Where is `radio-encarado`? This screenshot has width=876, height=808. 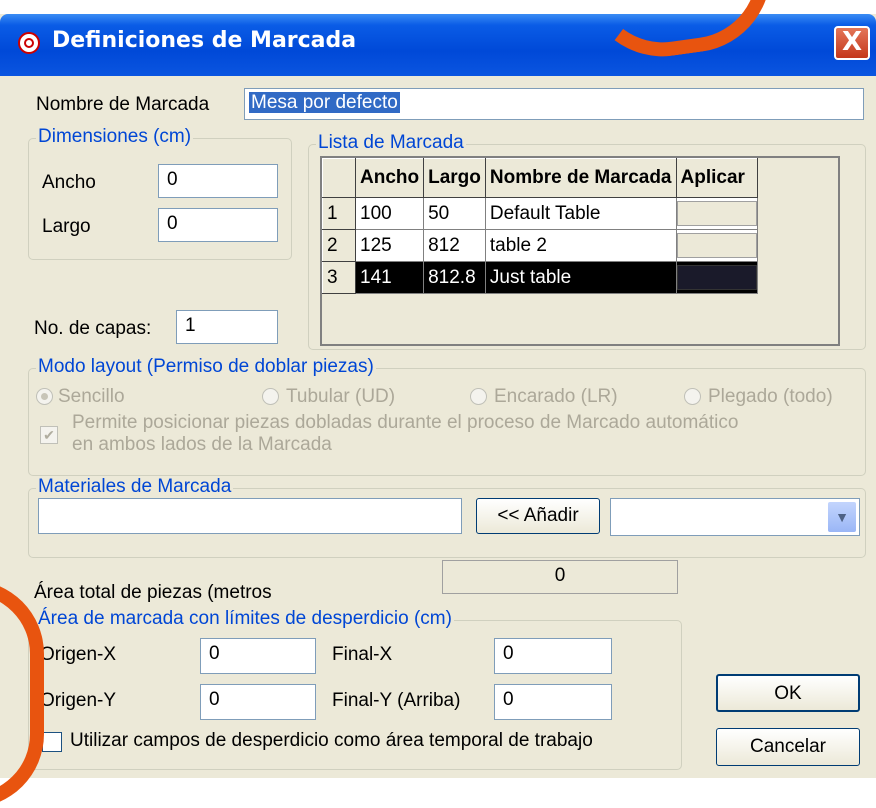 radio-encarado is located at coordinates (478, 396).